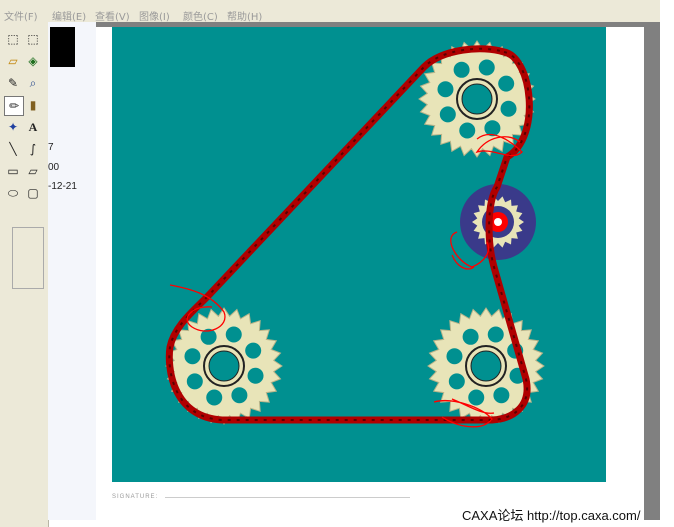 The width and height of the screenshot is (674, 527). Describe the element at coordinates (33, 61) in the screenshot. I see `fill-icon: ◈` at that location.